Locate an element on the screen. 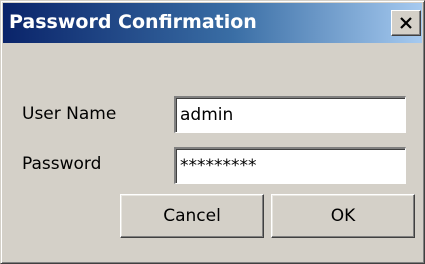 Image resolution: width=425 pixels, height=264 pixels. close-button is located at coordinates (406, 23).